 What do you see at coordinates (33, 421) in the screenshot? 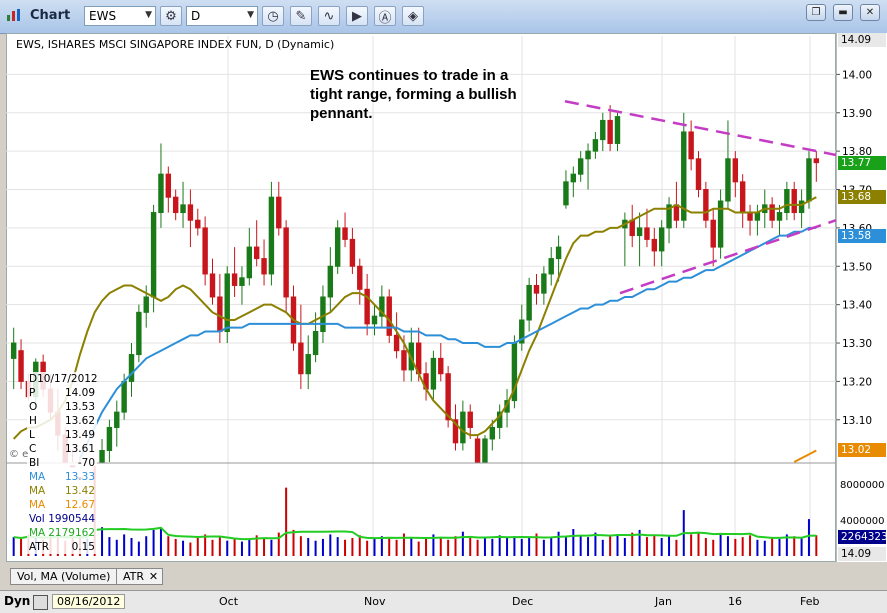
I see `data-key: H` at bounding box center [33, 421].